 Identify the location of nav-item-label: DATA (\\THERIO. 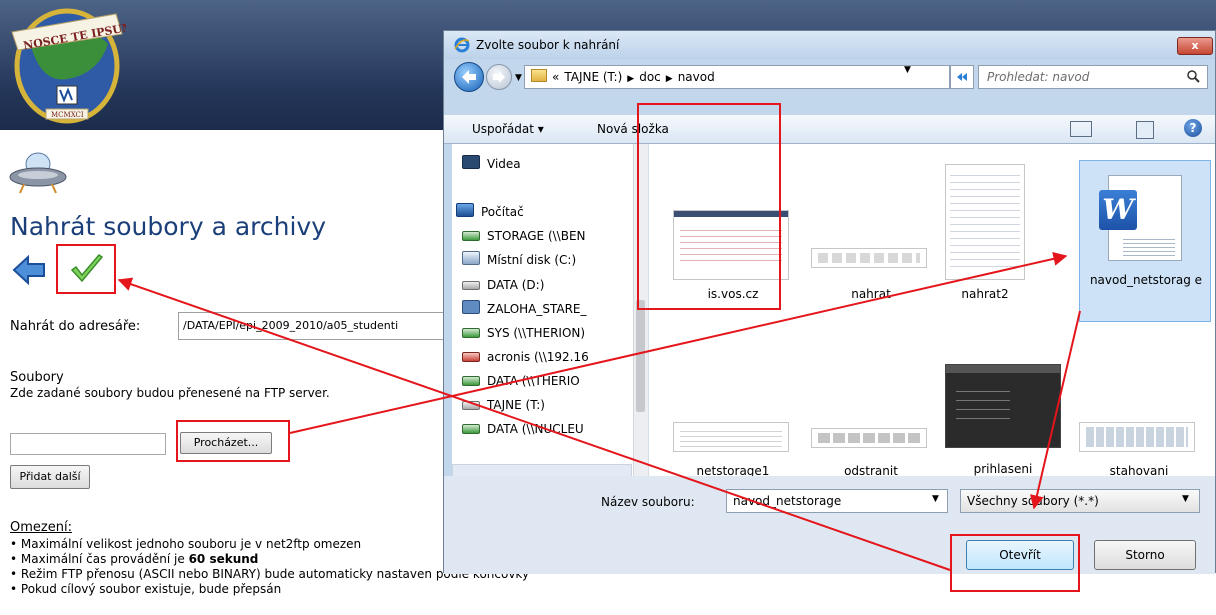
(533, 381).